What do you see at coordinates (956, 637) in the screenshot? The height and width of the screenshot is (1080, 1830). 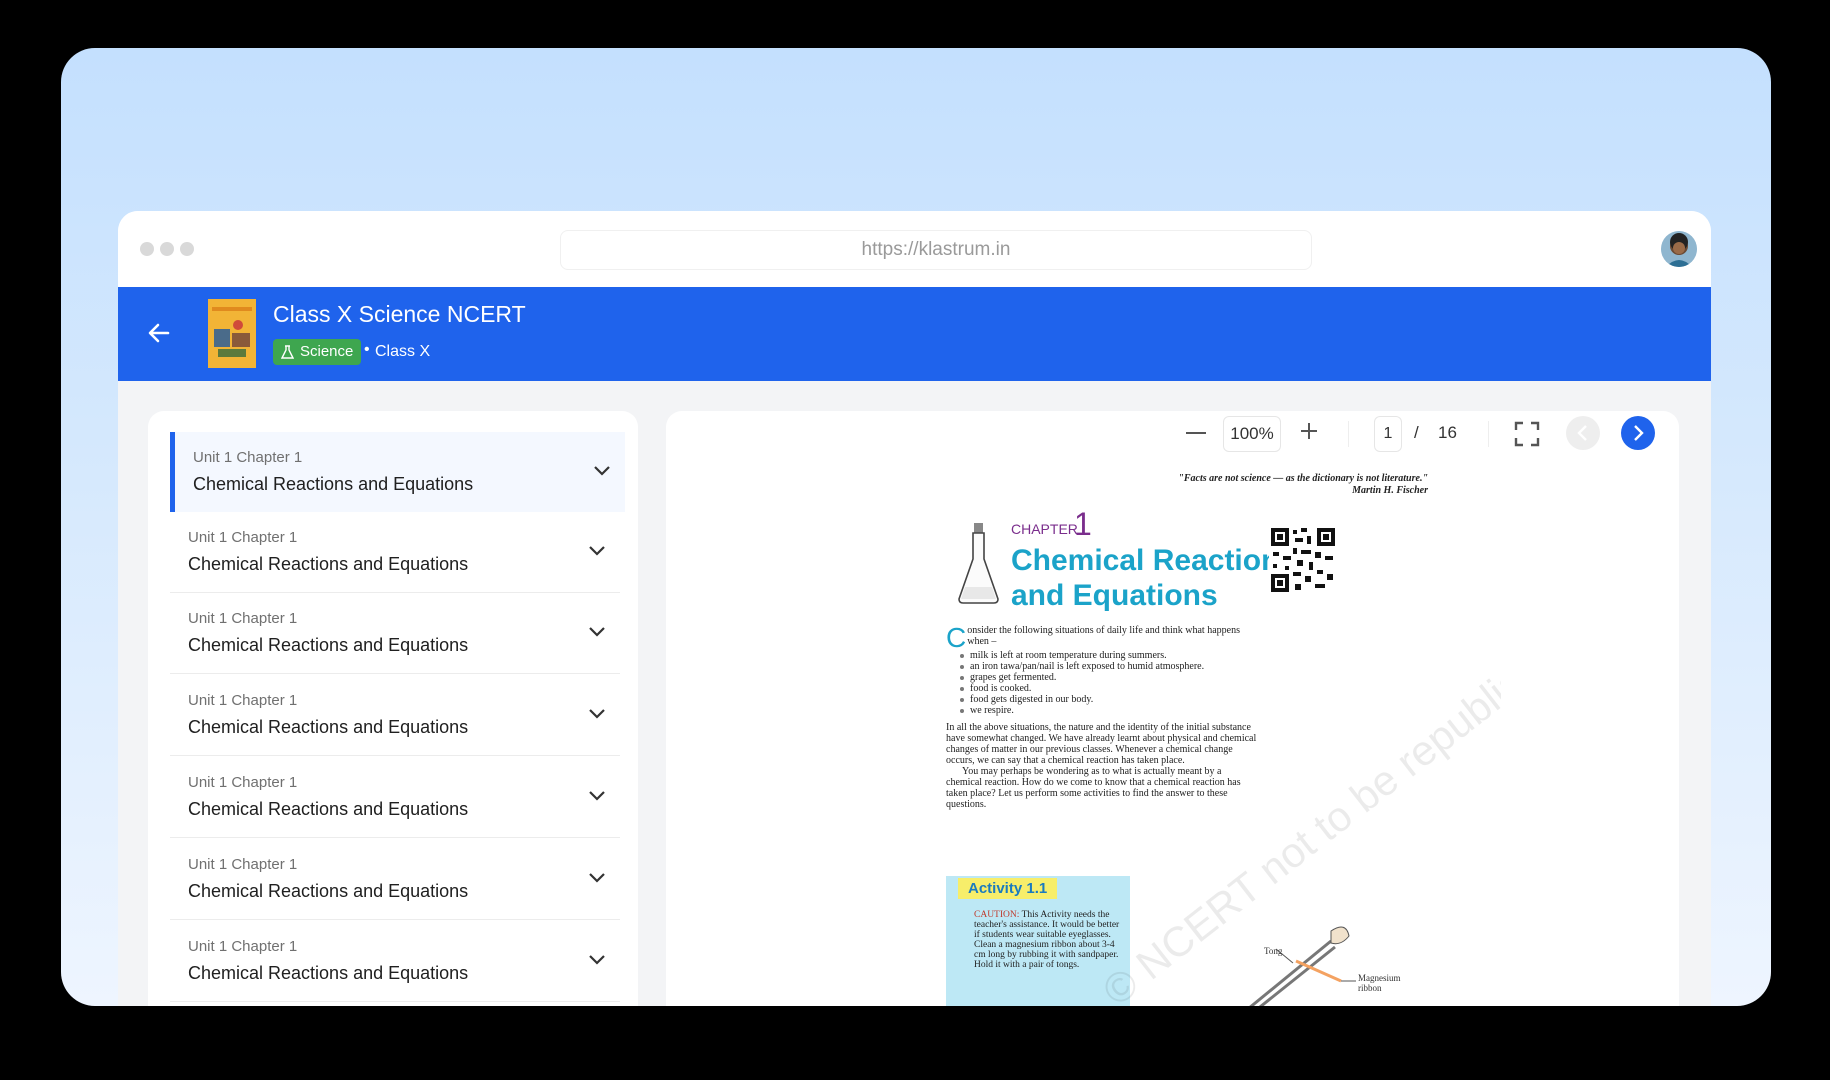 I see `drop-cap: C` at bounding box center [956, 637].